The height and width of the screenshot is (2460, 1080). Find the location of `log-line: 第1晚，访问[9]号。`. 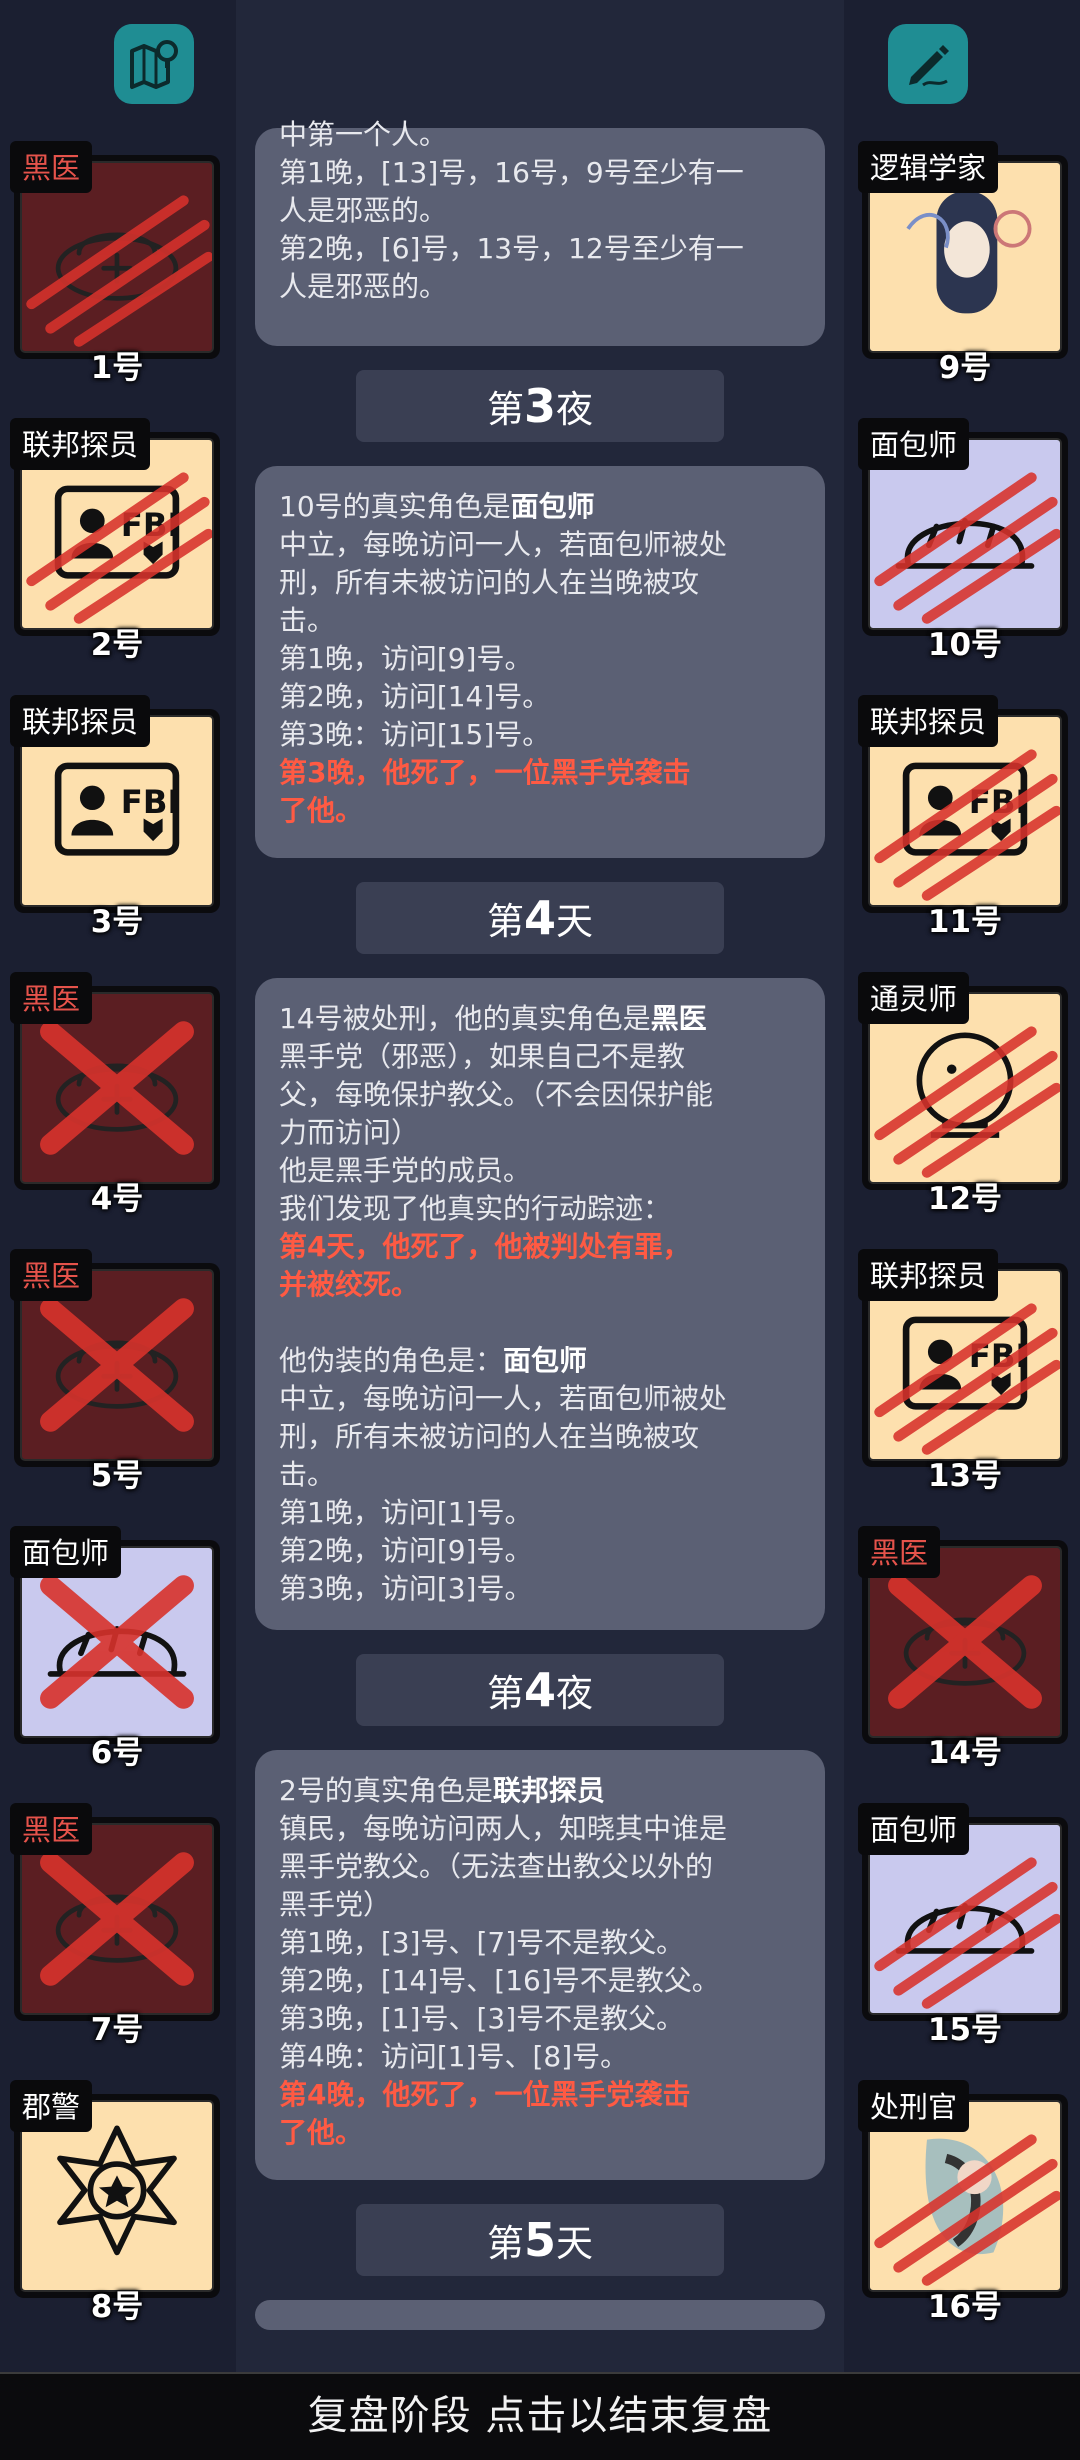

log-line: 第1晚，访问[9]号。 is located at coordinates (406, 658).